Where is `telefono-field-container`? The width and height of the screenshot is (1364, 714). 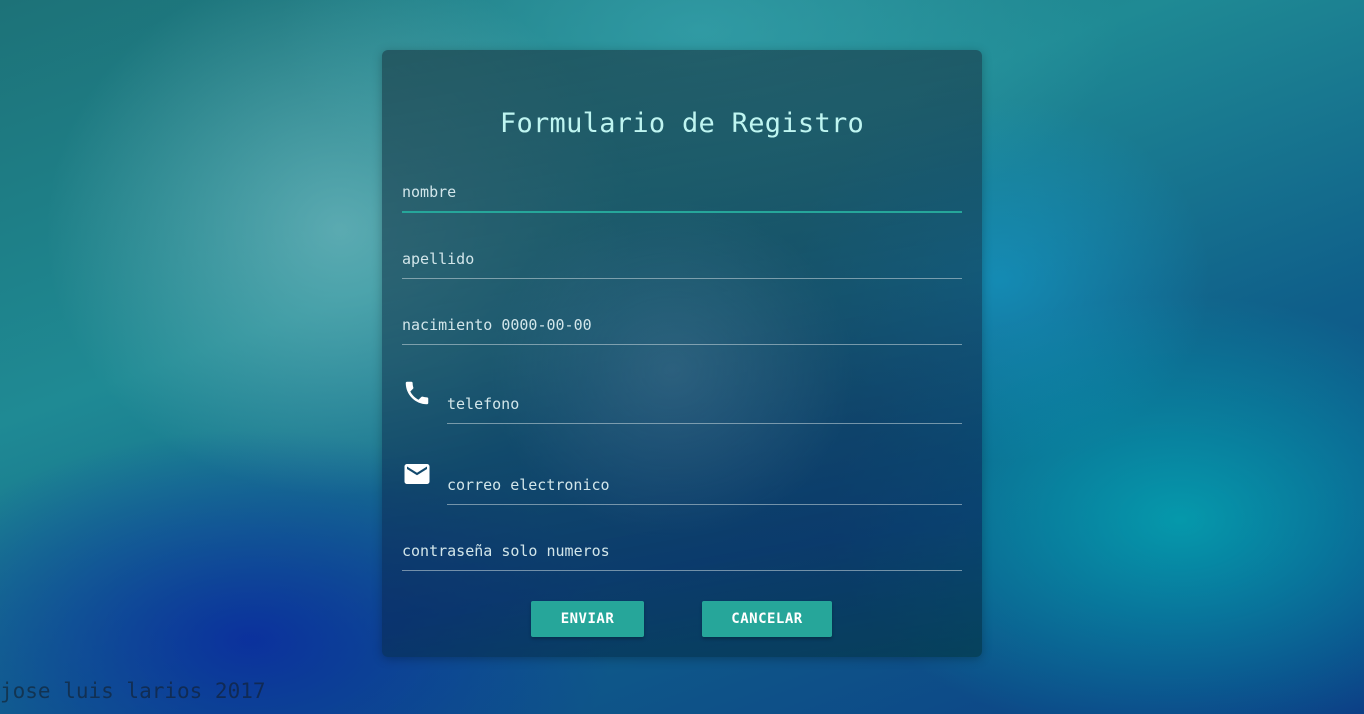 telefono-field-container is located at coordinates (704, 404).